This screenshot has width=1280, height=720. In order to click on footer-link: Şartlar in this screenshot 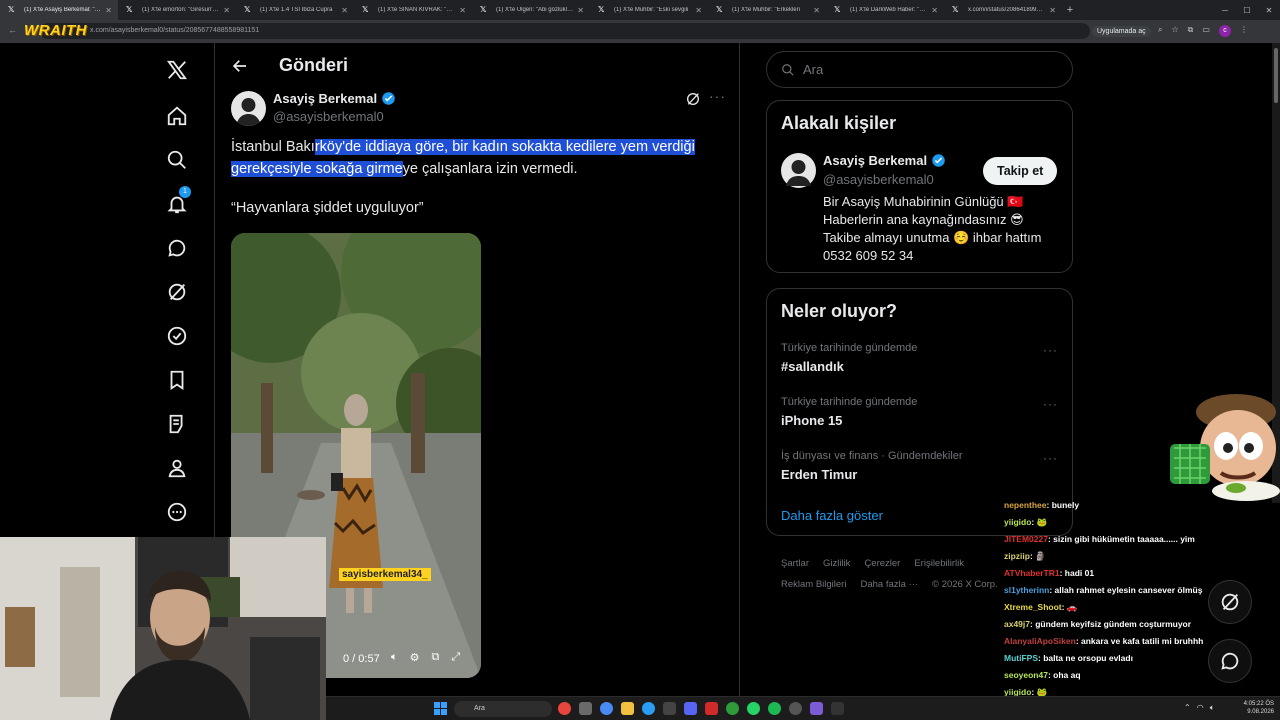, I will do `click(795, 563)`.